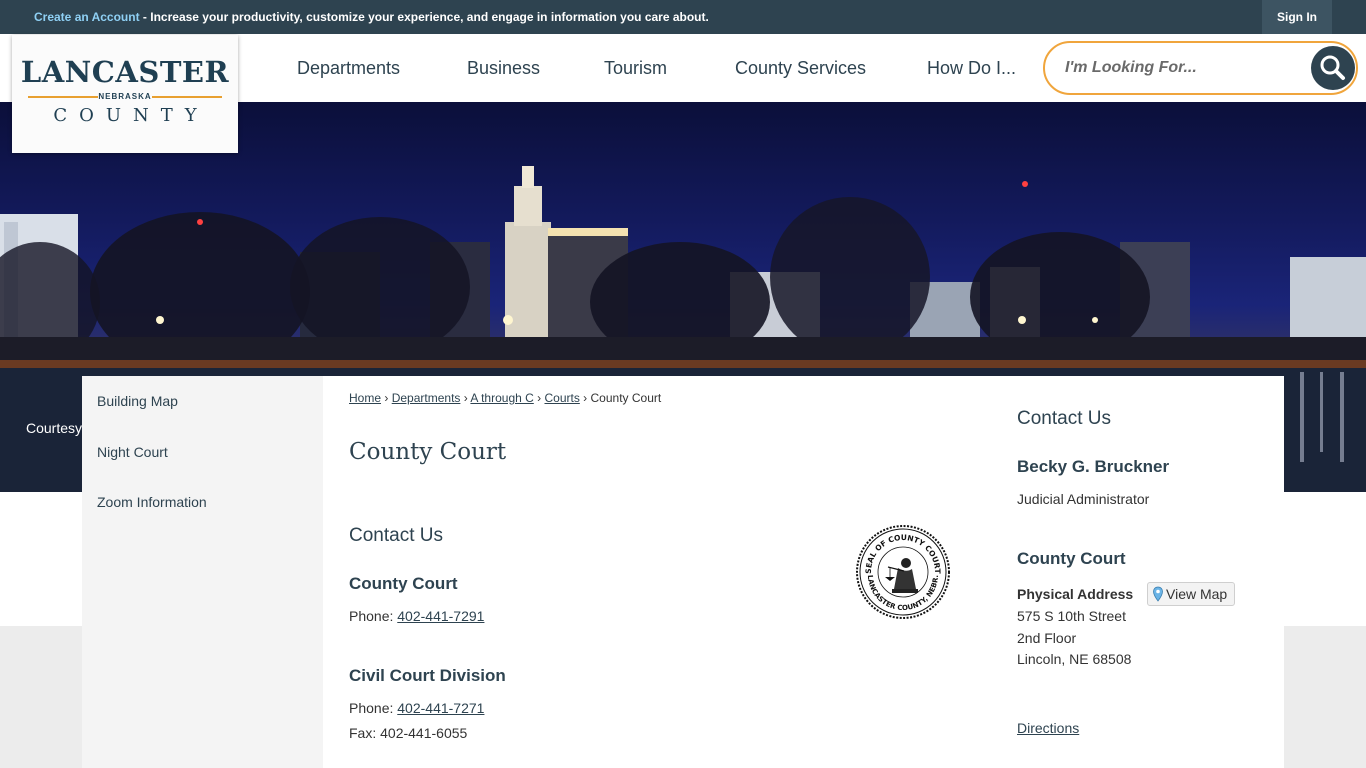 This screenshot has width=1366, height=768. I want to click on page-title: County Court, so click(428, 452).